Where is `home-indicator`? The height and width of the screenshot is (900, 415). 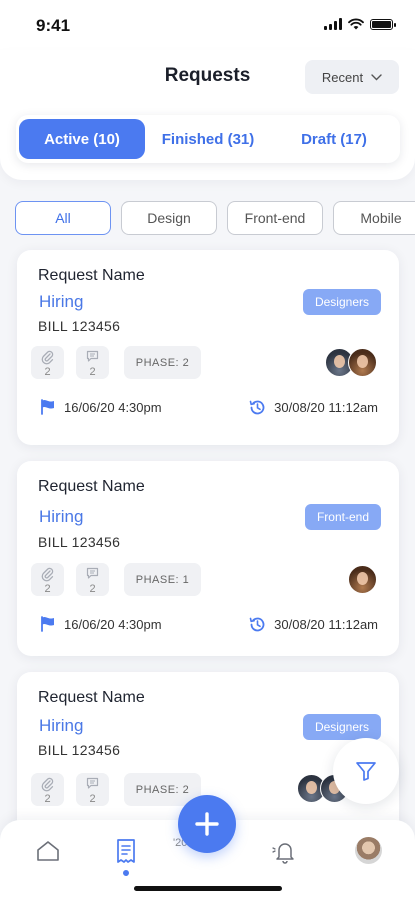
home-indicator is located at coordinates (208, 888).